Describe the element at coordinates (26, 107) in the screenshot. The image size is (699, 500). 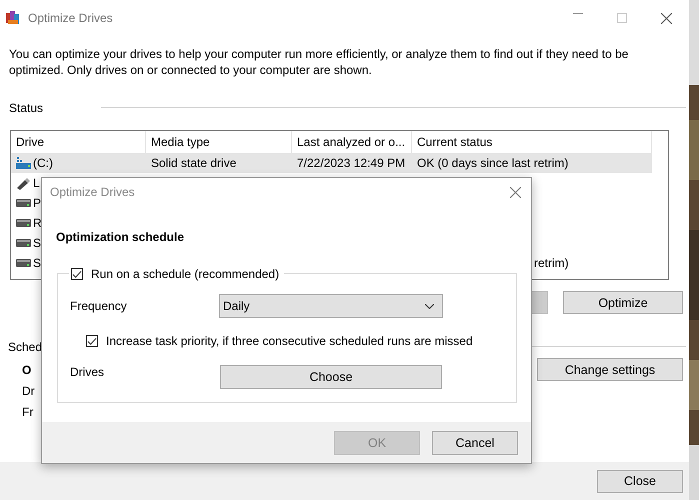
I see `group-label: Status` at that location.